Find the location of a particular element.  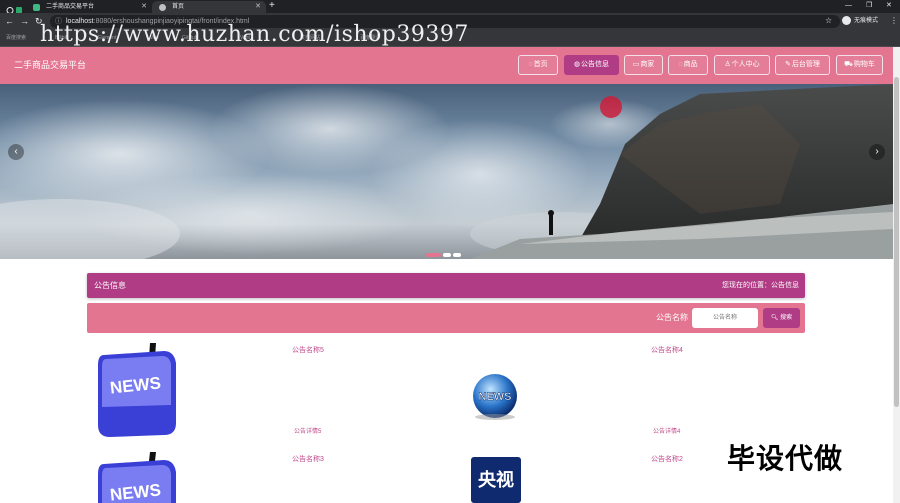

notice-title: 公告名称3 is located at coordinates (308, 460).